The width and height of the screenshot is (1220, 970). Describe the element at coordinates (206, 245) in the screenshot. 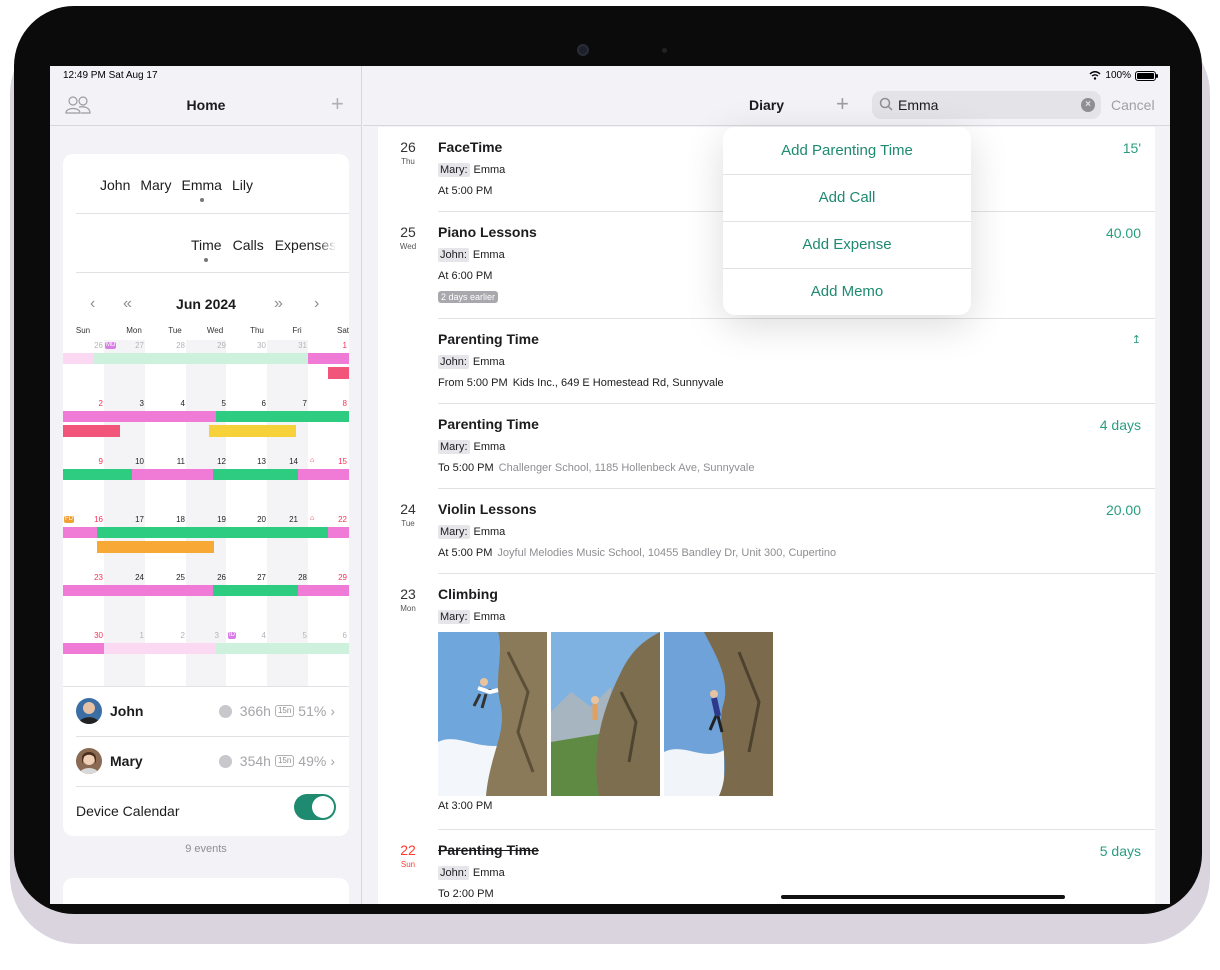

I see `category-time-label: Time` at that location.